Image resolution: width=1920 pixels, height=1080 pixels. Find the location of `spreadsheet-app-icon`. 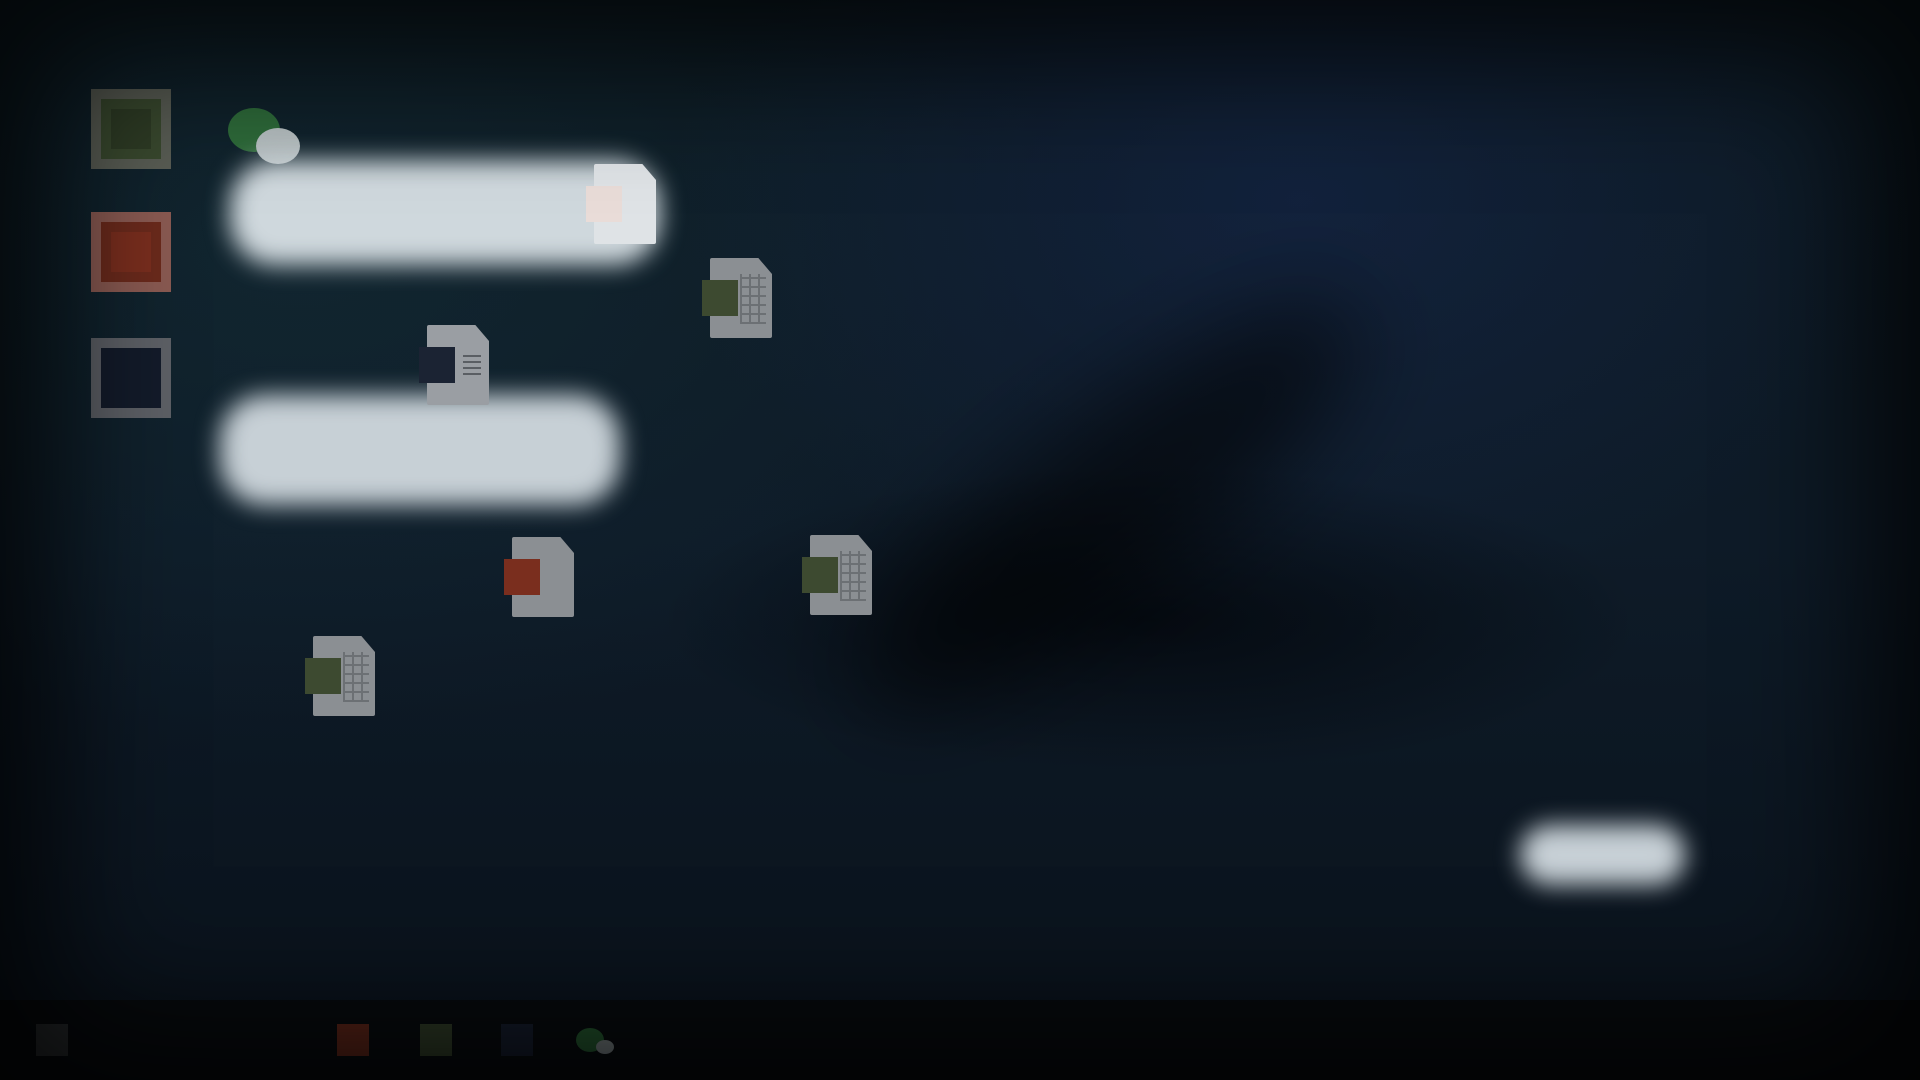

spreadsheet-app-icon is located at coordinates (131, 129).